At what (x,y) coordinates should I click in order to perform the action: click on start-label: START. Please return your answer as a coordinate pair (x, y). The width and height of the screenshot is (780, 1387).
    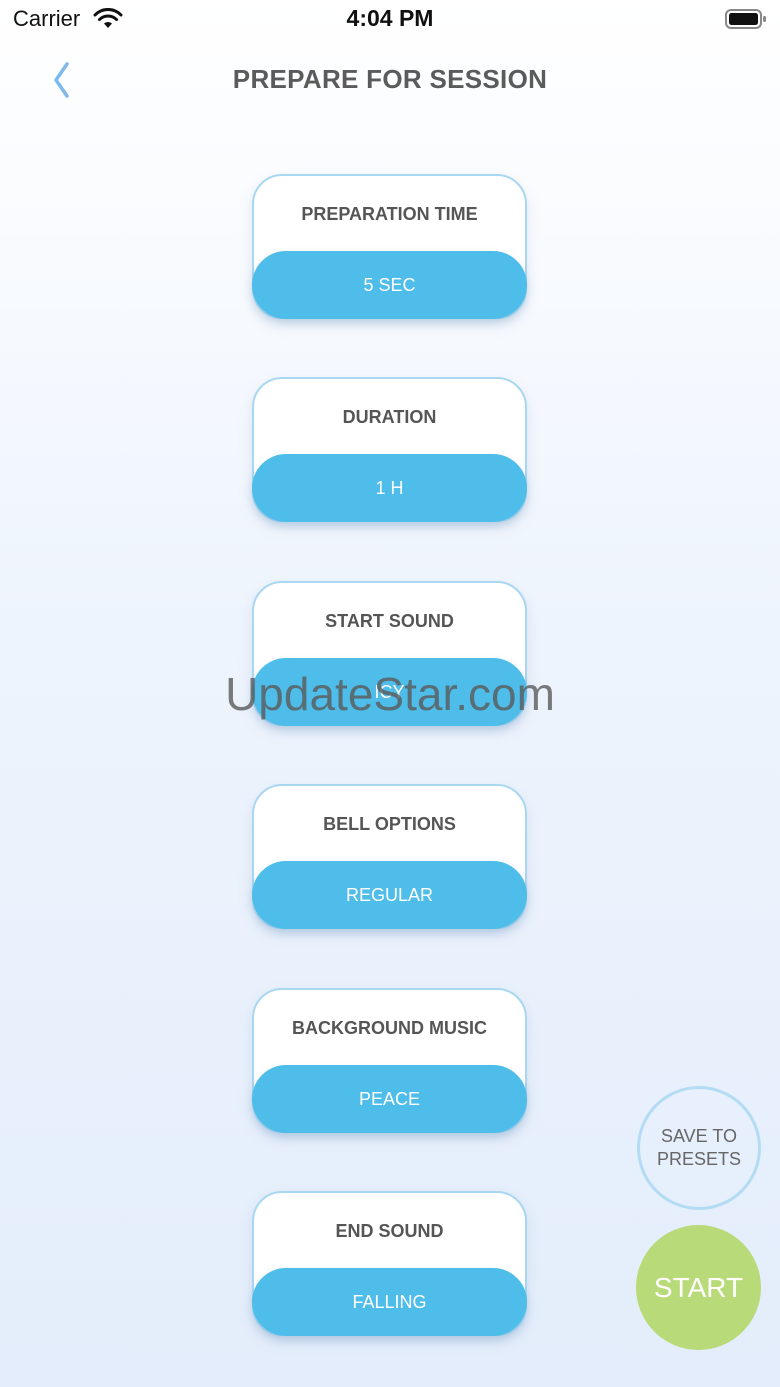
    Looking at the image, I should click on (698, 1287).